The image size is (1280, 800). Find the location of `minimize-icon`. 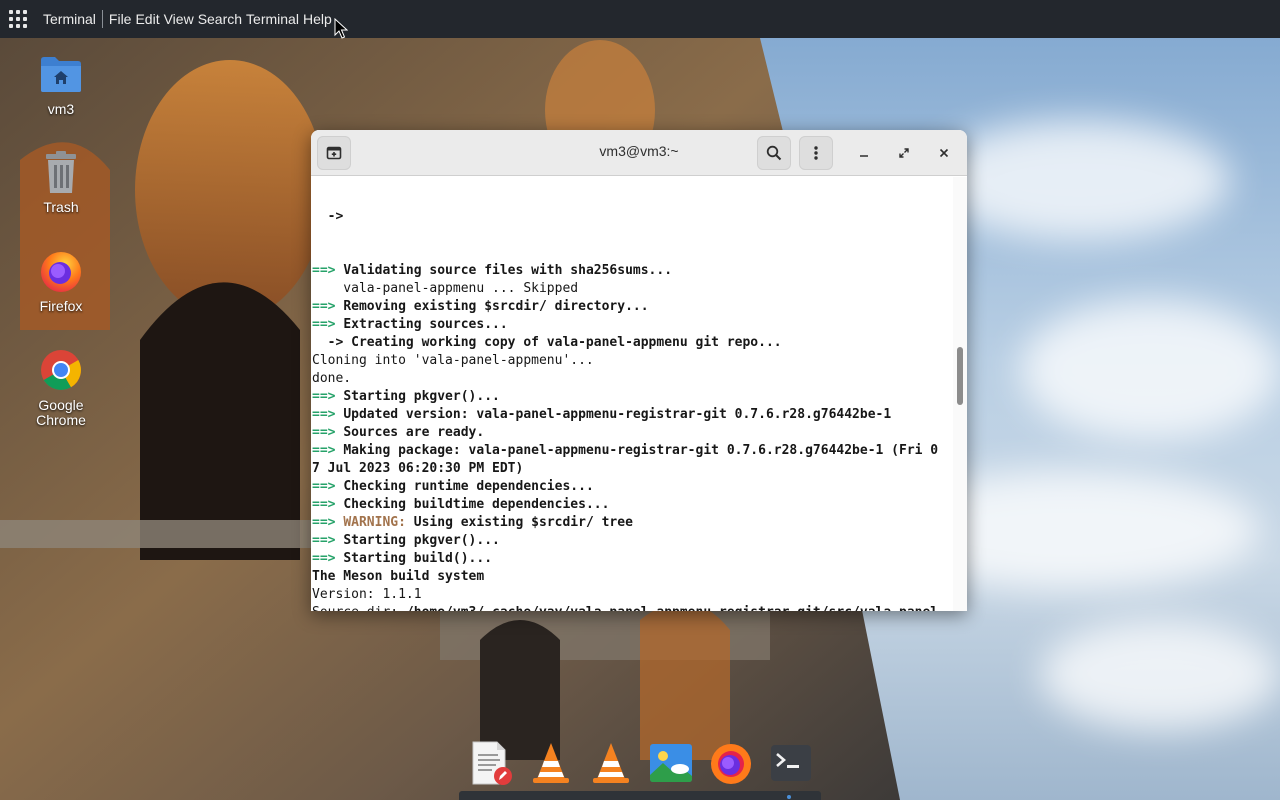

minimize-icon is located at coordinates (864, 156).